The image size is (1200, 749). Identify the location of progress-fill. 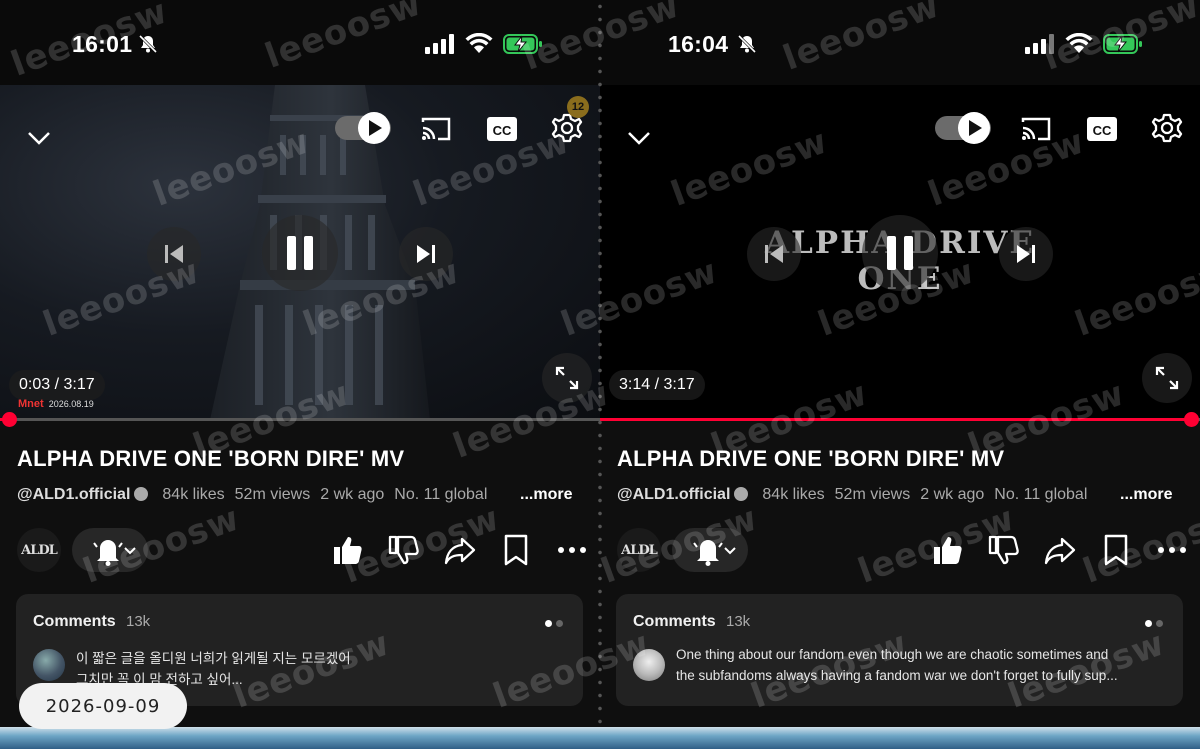
(895, 419).